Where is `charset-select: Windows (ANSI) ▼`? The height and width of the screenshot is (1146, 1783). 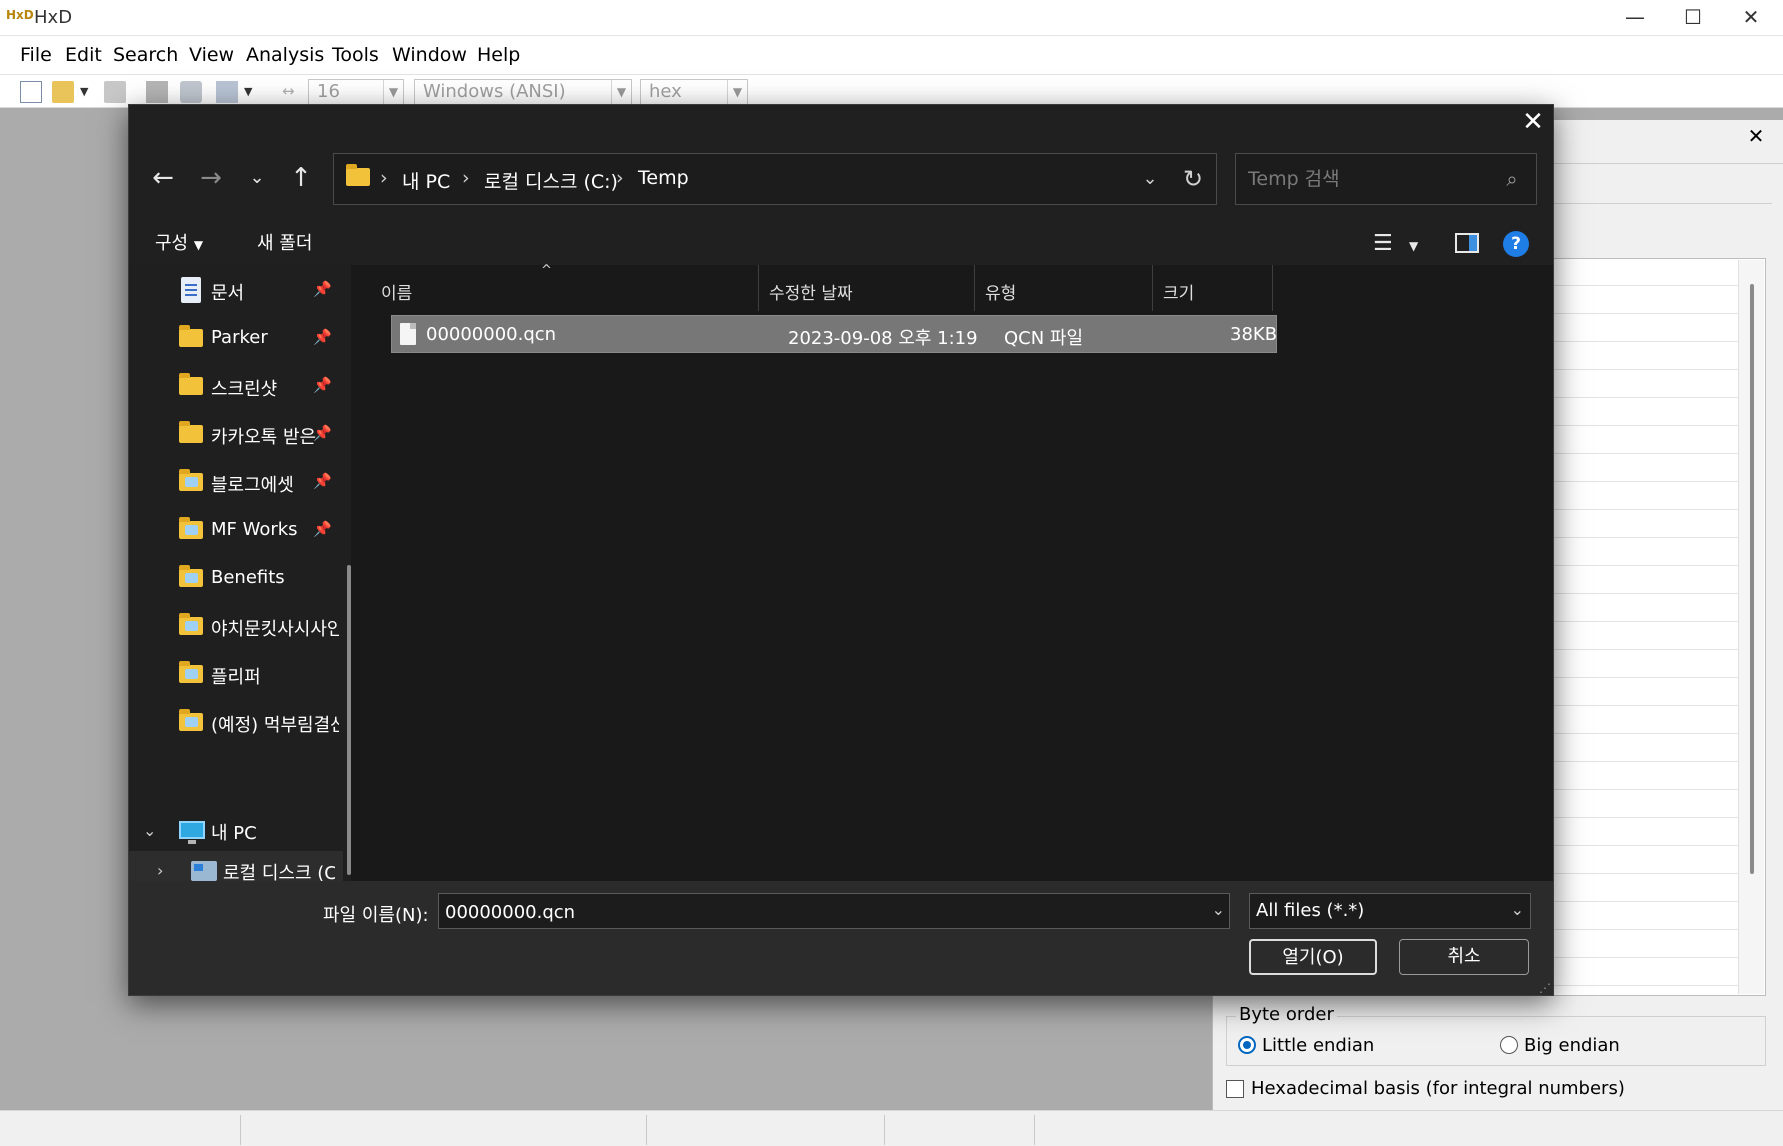 charset-select: Windows (ANSI) ▼ is located at coordinates (523, 92).